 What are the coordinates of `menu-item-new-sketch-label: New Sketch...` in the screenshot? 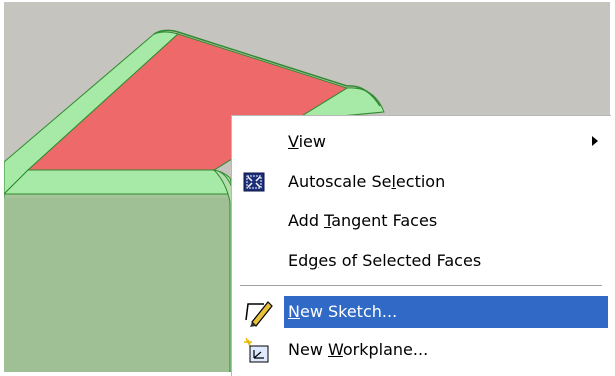 It's located at (343, 311).